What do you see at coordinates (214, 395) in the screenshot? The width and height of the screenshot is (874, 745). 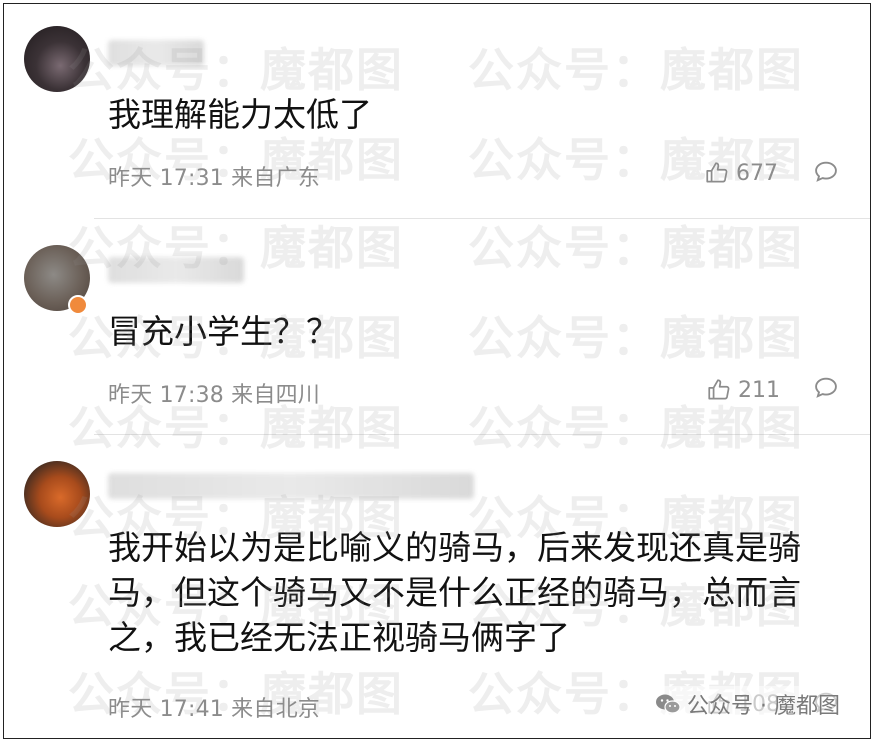 I see `comment-meta: 昨天 17:38 来自四川` at bounding box center [214, 395].